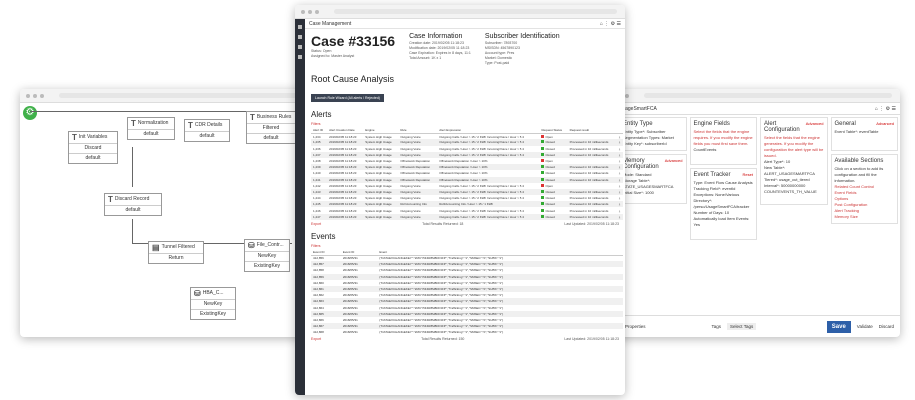 This screenshot has height=400, width=915. I want to click on card-line: Event Table*: eventTable, so click(865, 132).